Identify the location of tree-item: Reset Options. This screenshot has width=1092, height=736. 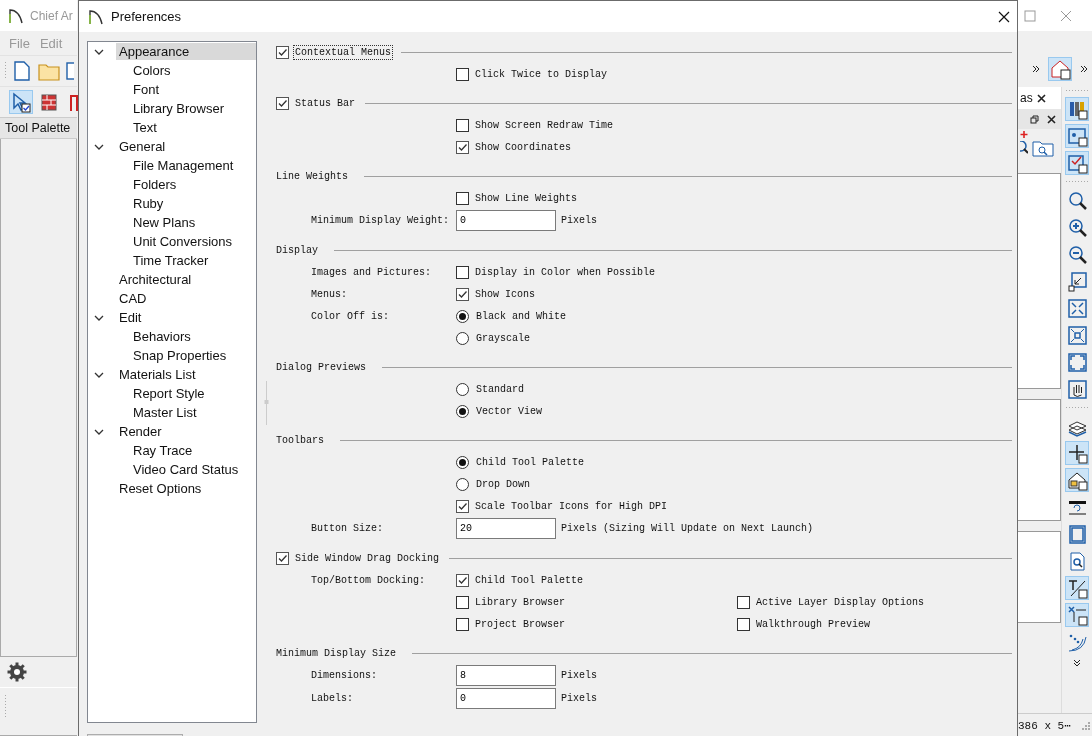
(160, 488).